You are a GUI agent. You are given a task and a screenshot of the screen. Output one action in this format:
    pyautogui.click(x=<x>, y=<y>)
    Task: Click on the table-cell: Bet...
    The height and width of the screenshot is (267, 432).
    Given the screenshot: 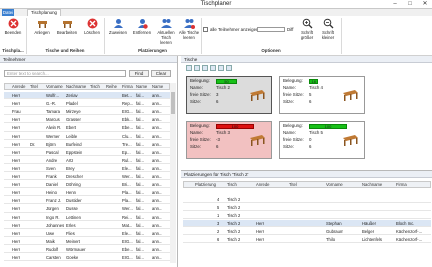 What is the action you would take?
    pyautogui.click(x=127, y=95)
    